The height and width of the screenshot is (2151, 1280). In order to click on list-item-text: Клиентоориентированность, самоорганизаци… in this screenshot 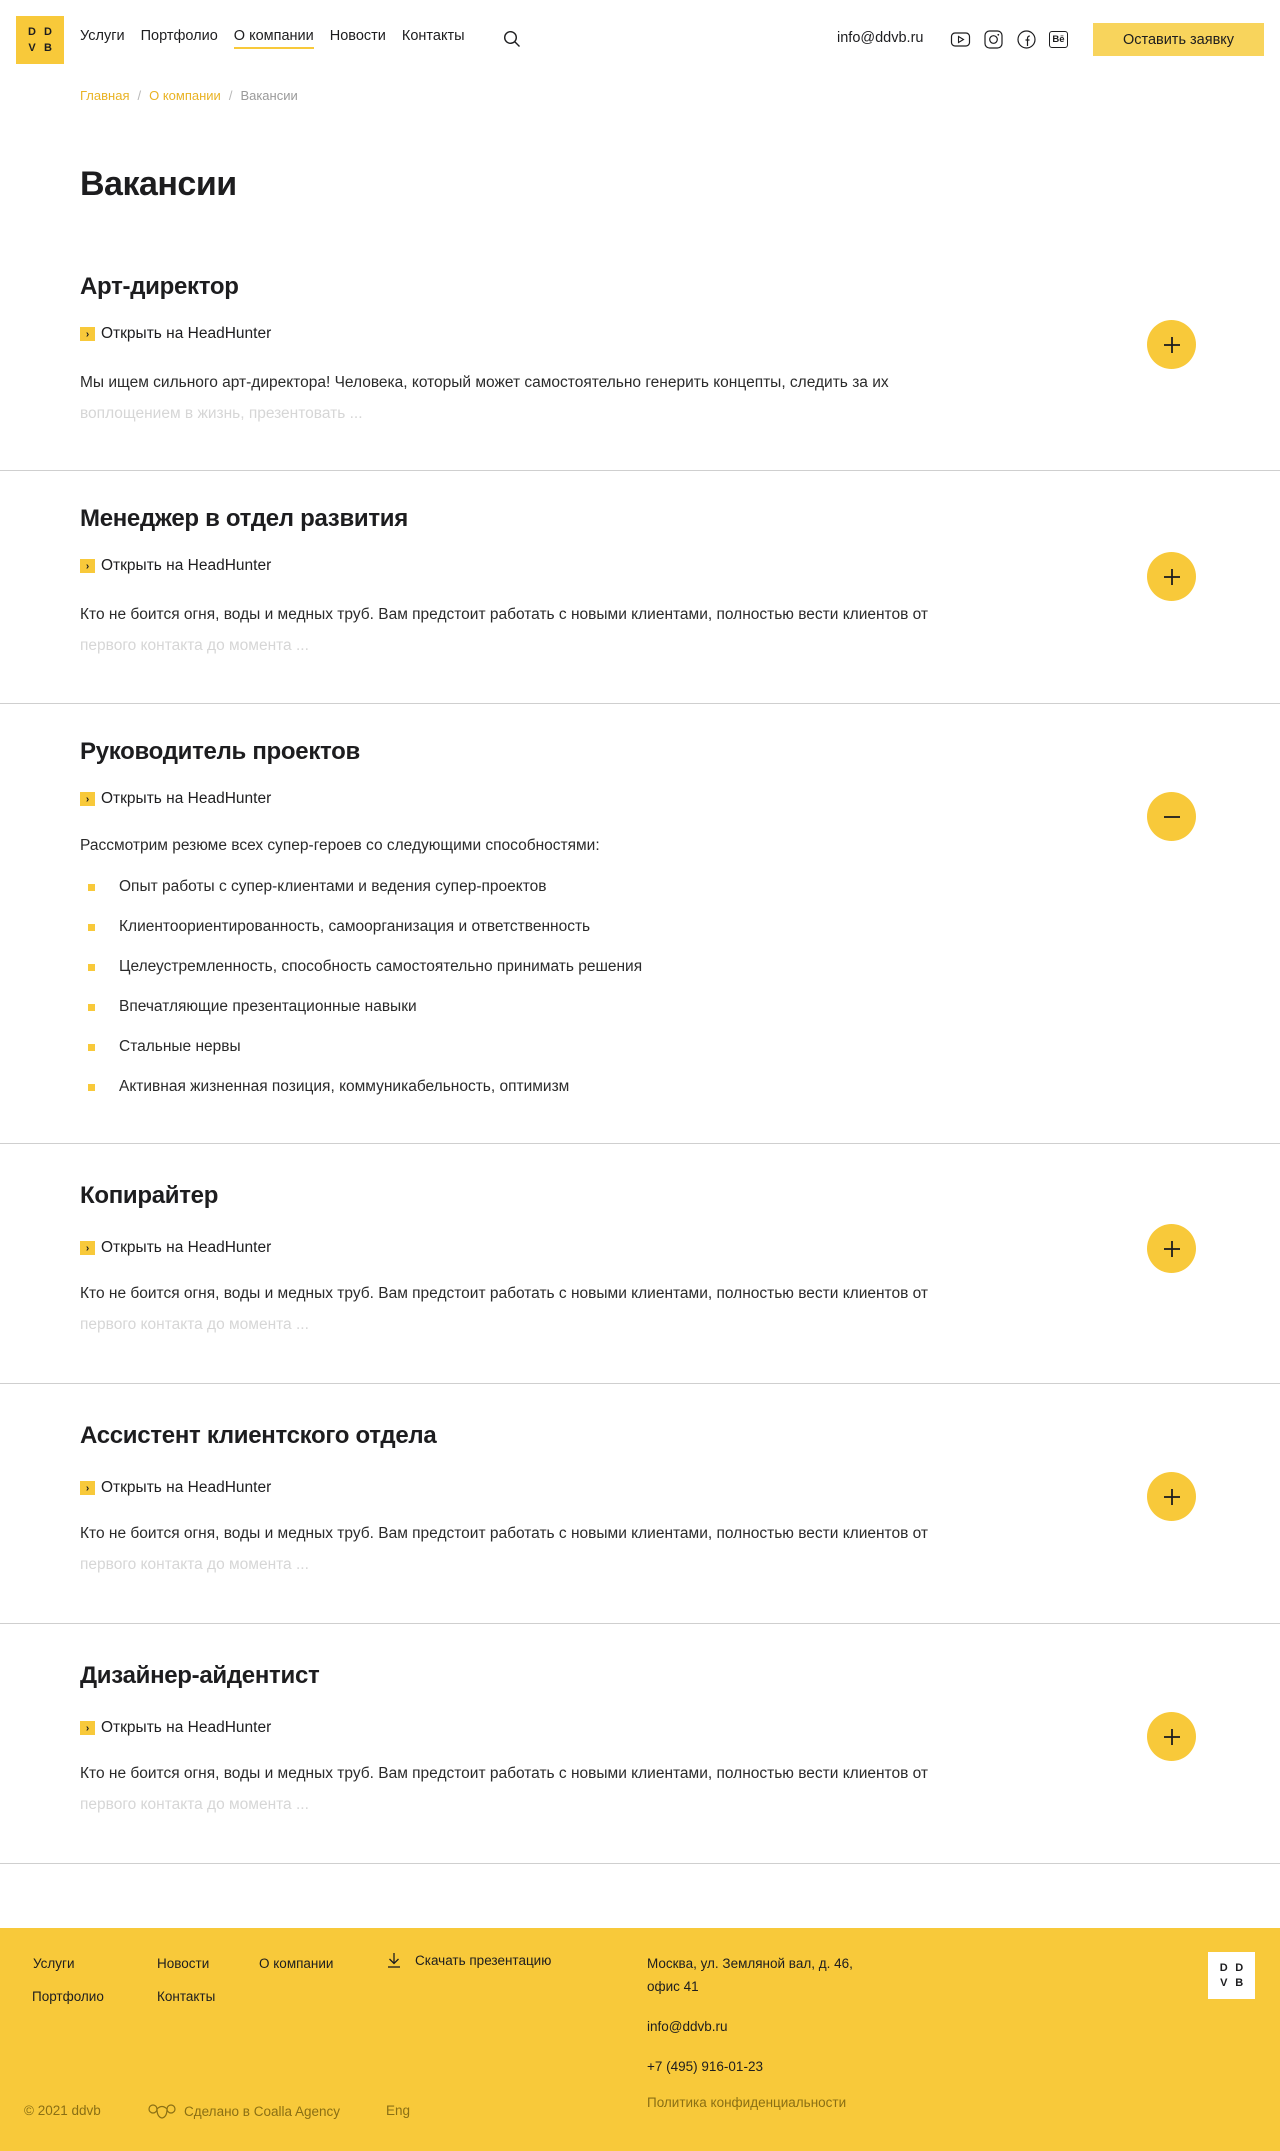, I will do `click(355, 926)`.